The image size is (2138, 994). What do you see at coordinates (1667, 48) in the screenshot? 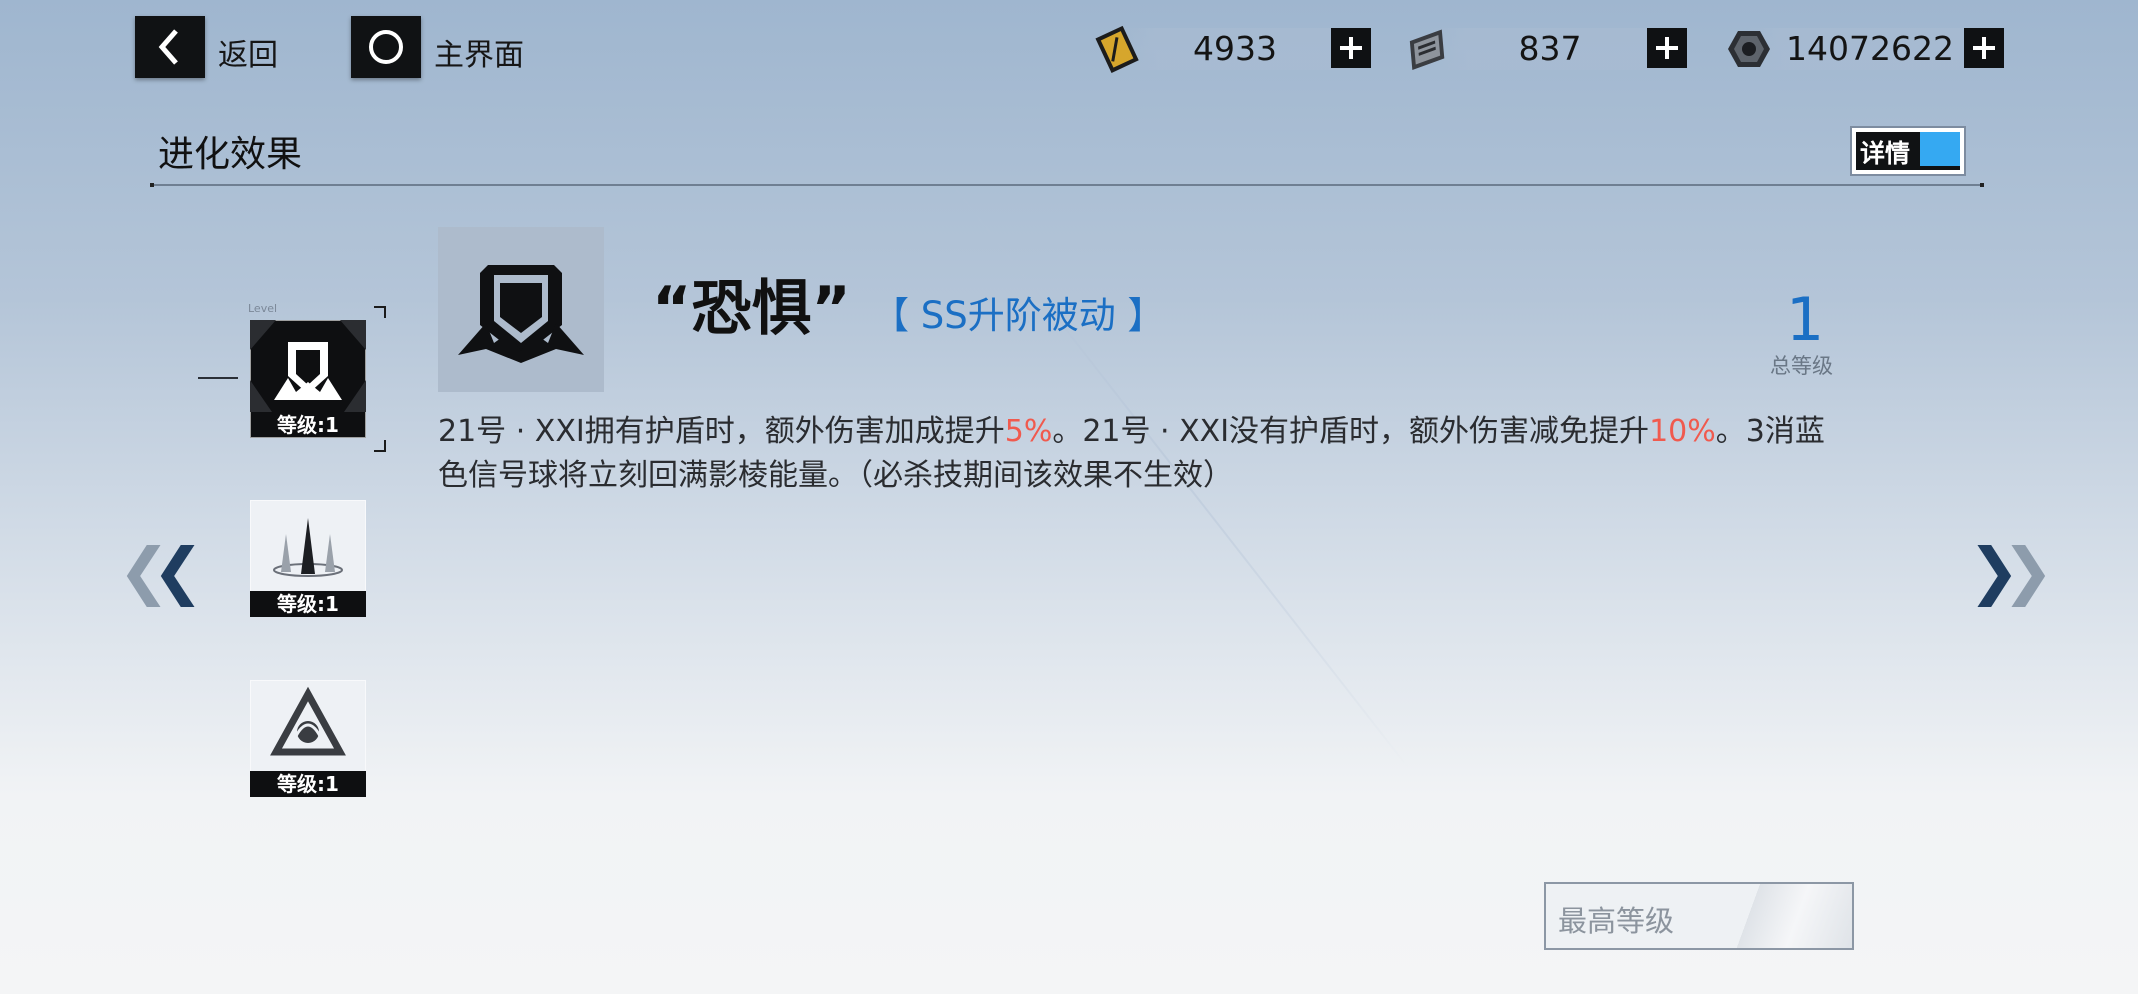
I see `add-chips-button` at bounding box center [1667, 48].